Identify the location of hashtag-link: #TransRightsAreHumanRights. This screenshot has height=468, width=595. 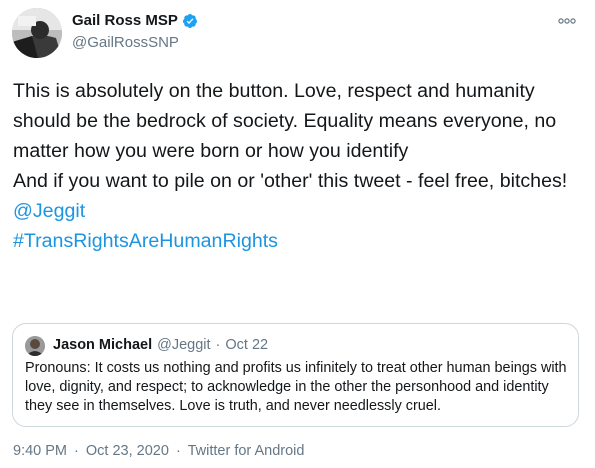
(145, 241).